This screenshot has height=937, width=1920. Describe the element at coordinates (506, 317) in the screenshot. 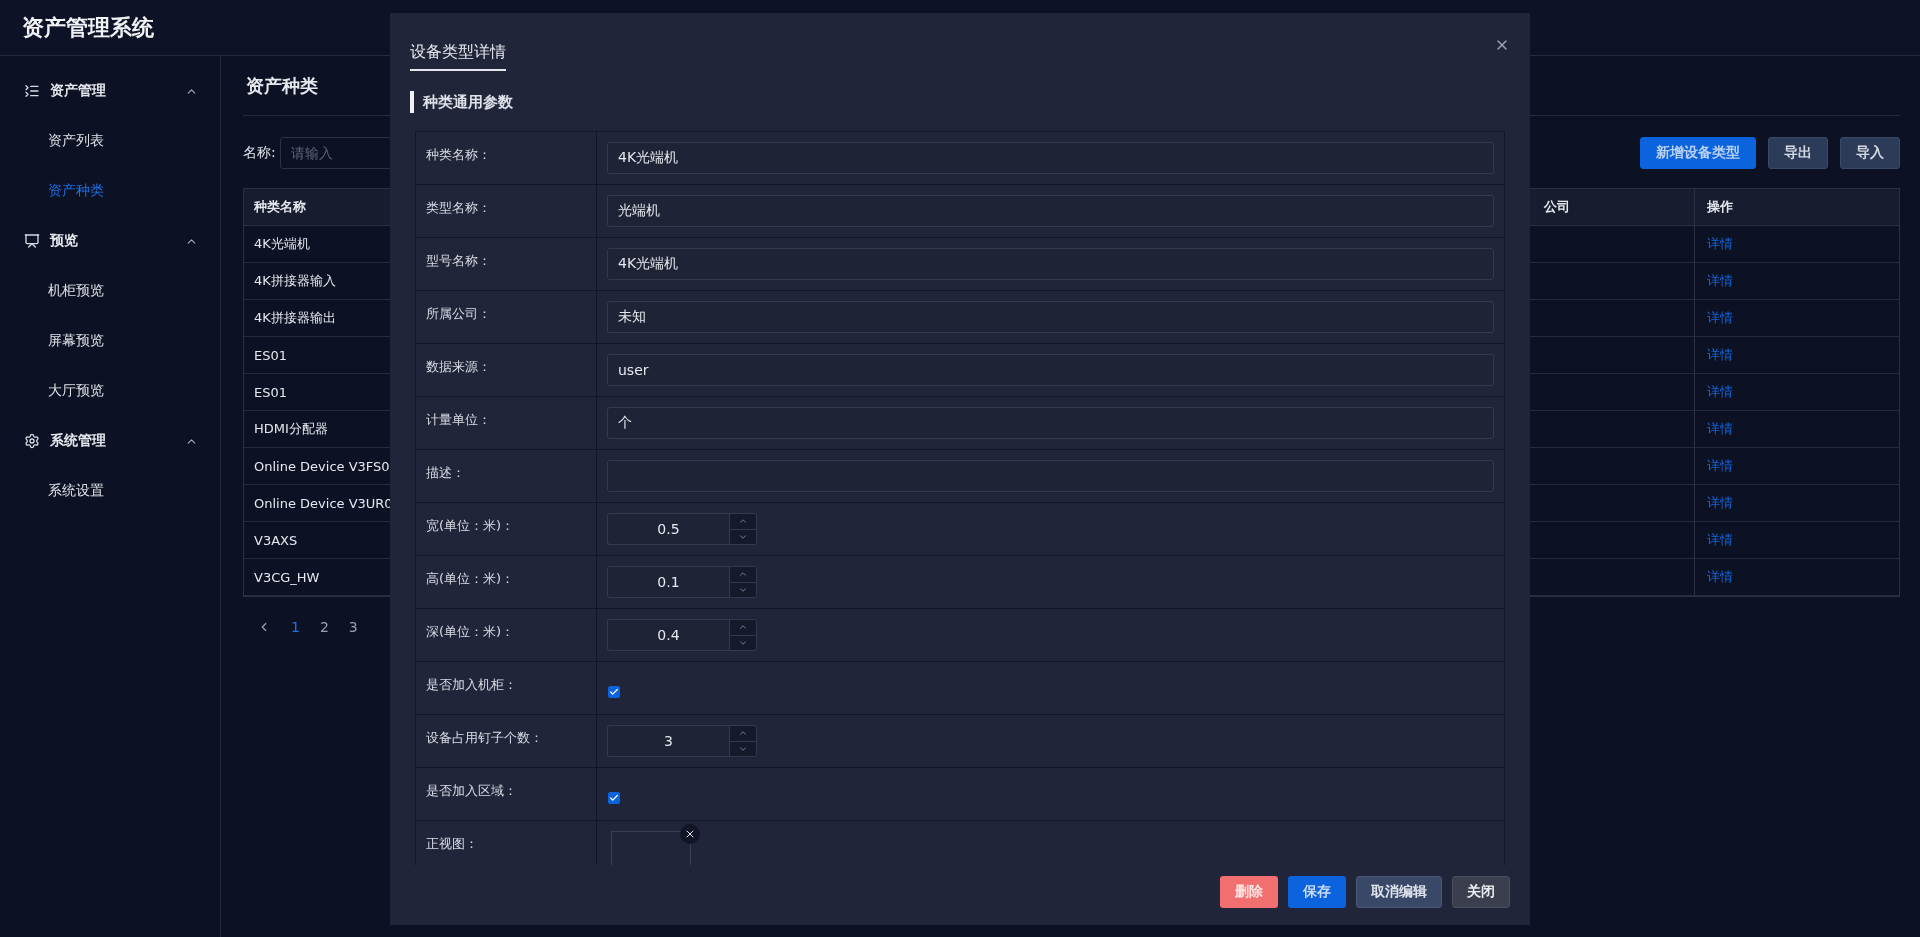

I see `field-label: 所属公司：` at that location.